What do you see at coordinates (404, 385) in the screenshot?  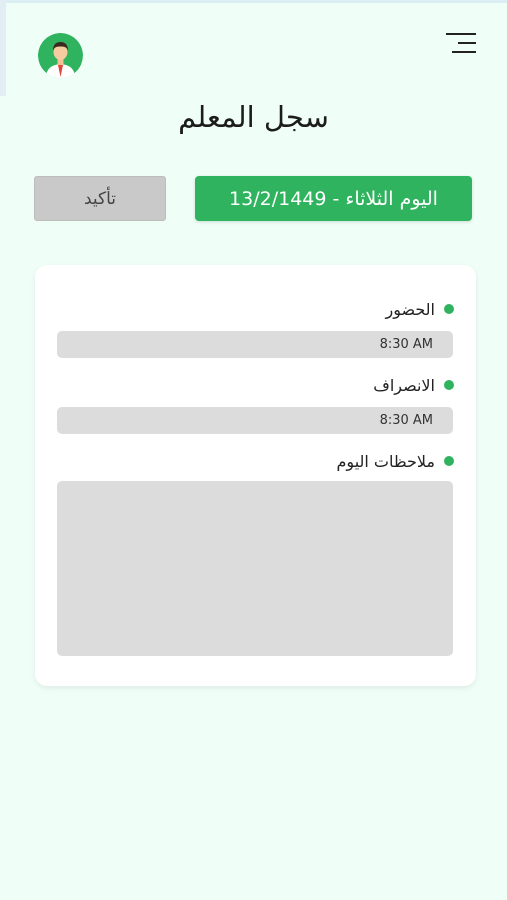 I see `check-out-label: الانصراف` at bounding box center [404, 385].